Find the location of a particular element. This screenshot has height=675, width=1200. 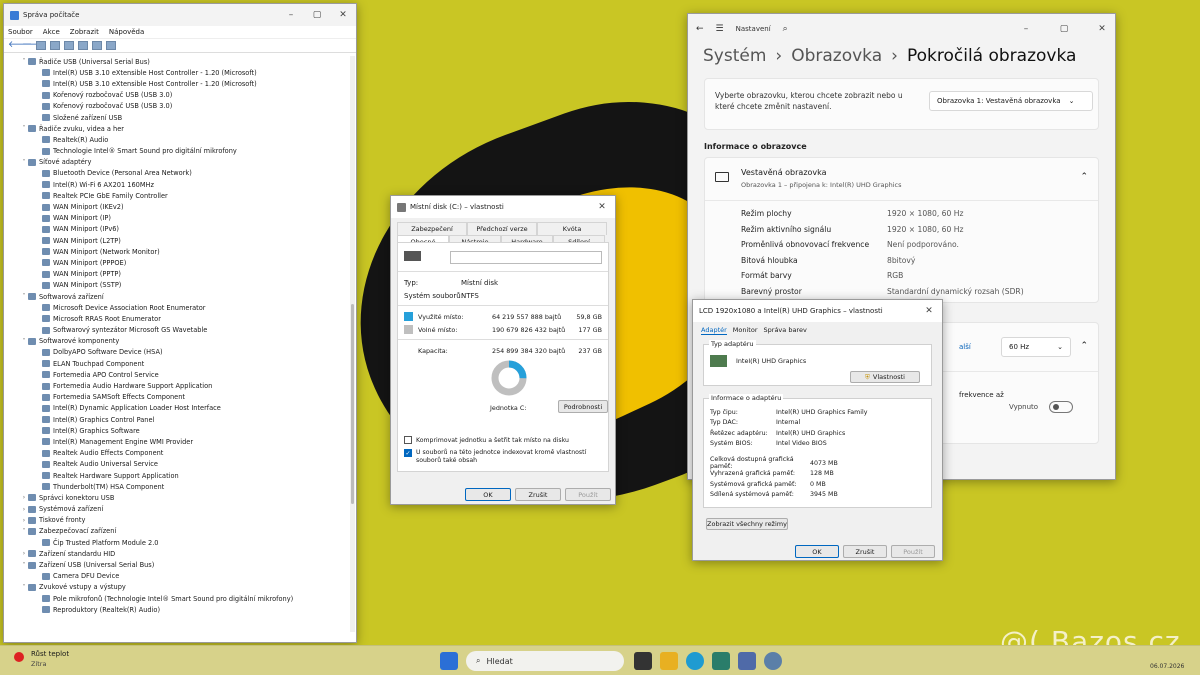

list-all-modes-button: Zobrazit všechny režimy is located at coordinates (747, 524).